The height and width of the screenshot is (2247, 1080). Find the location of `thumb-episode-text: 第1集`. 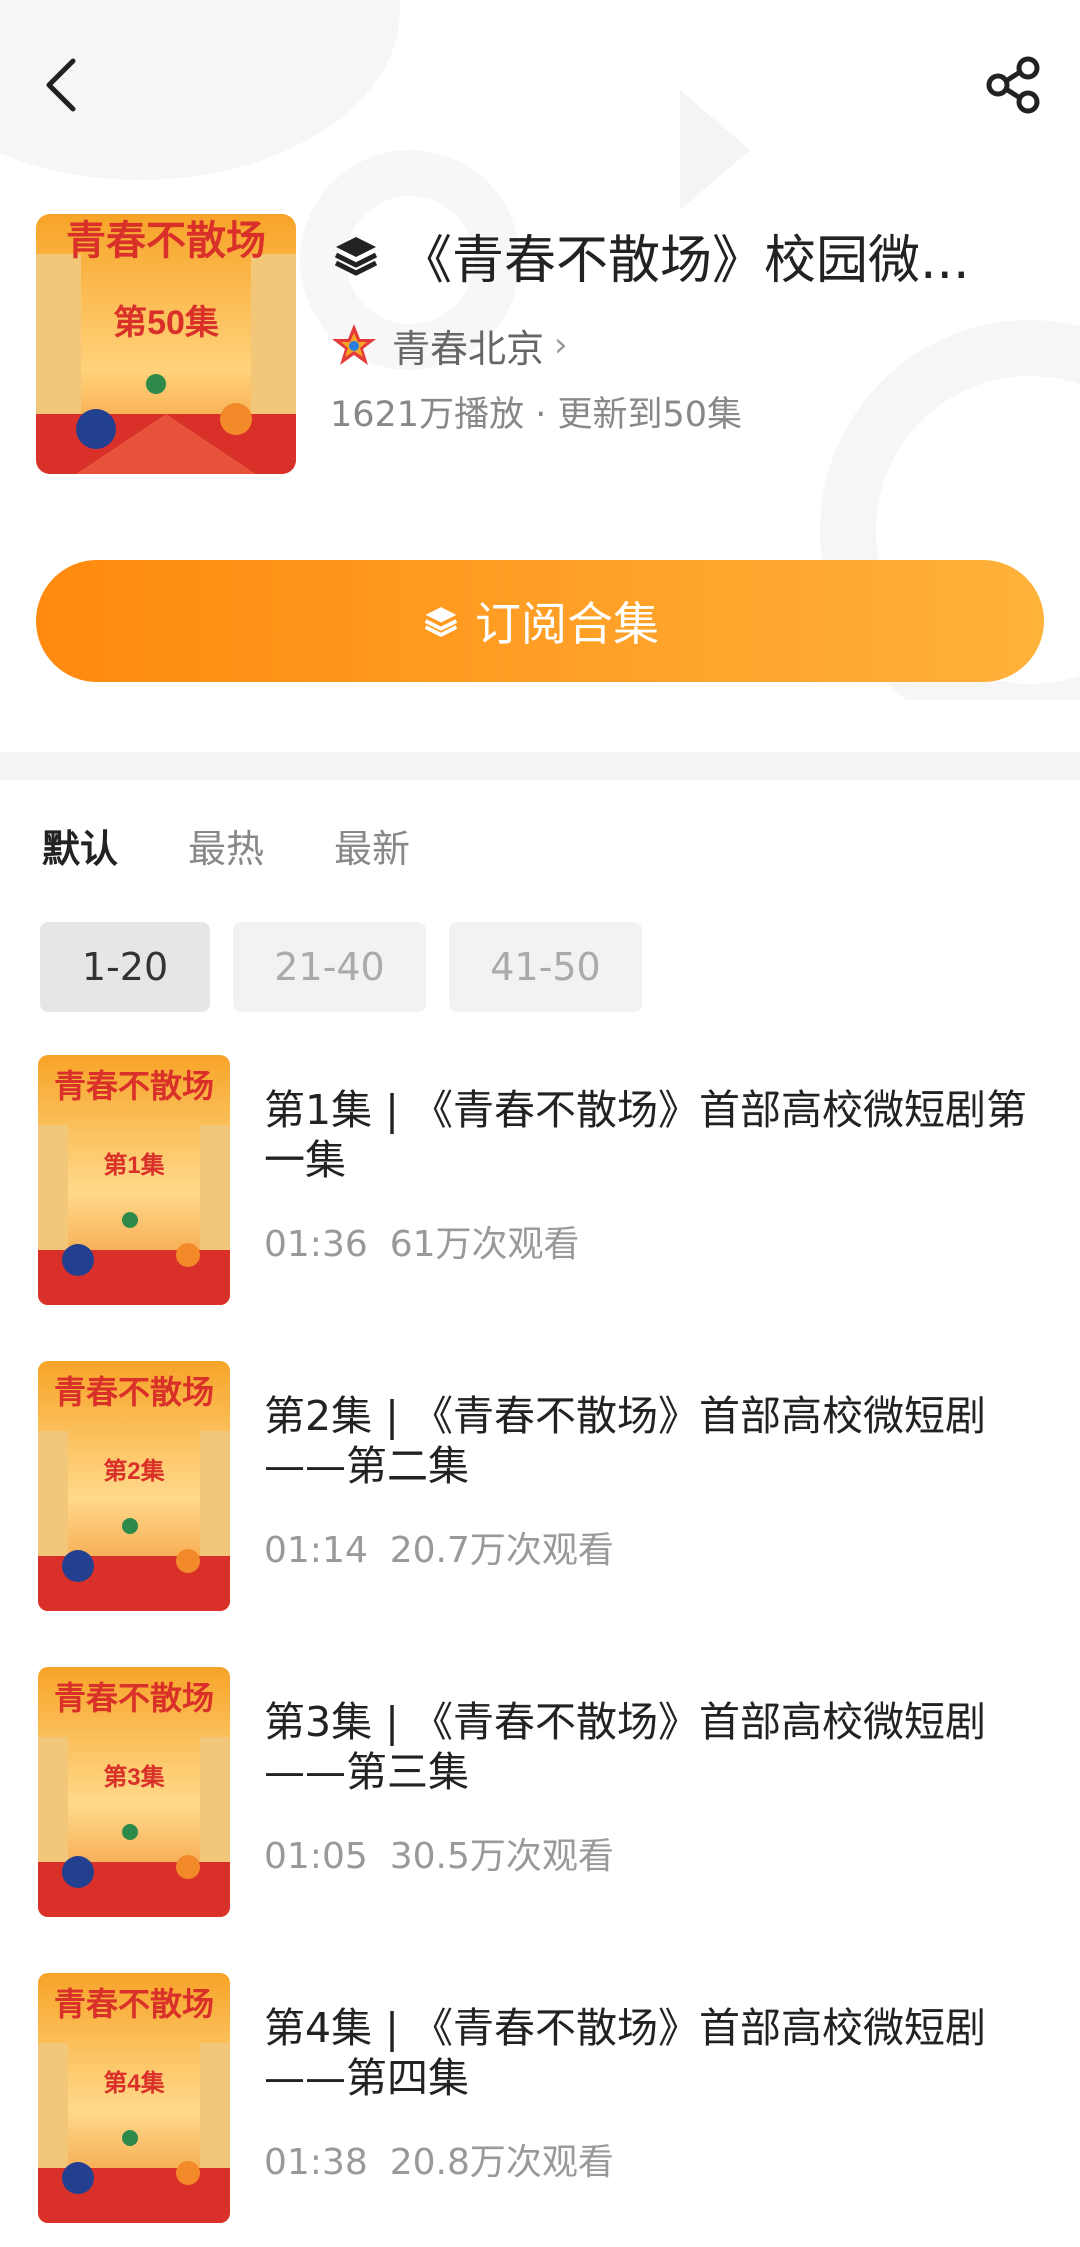

thumb-episode-text: 第1集 is located at coordinates (134, 1165).